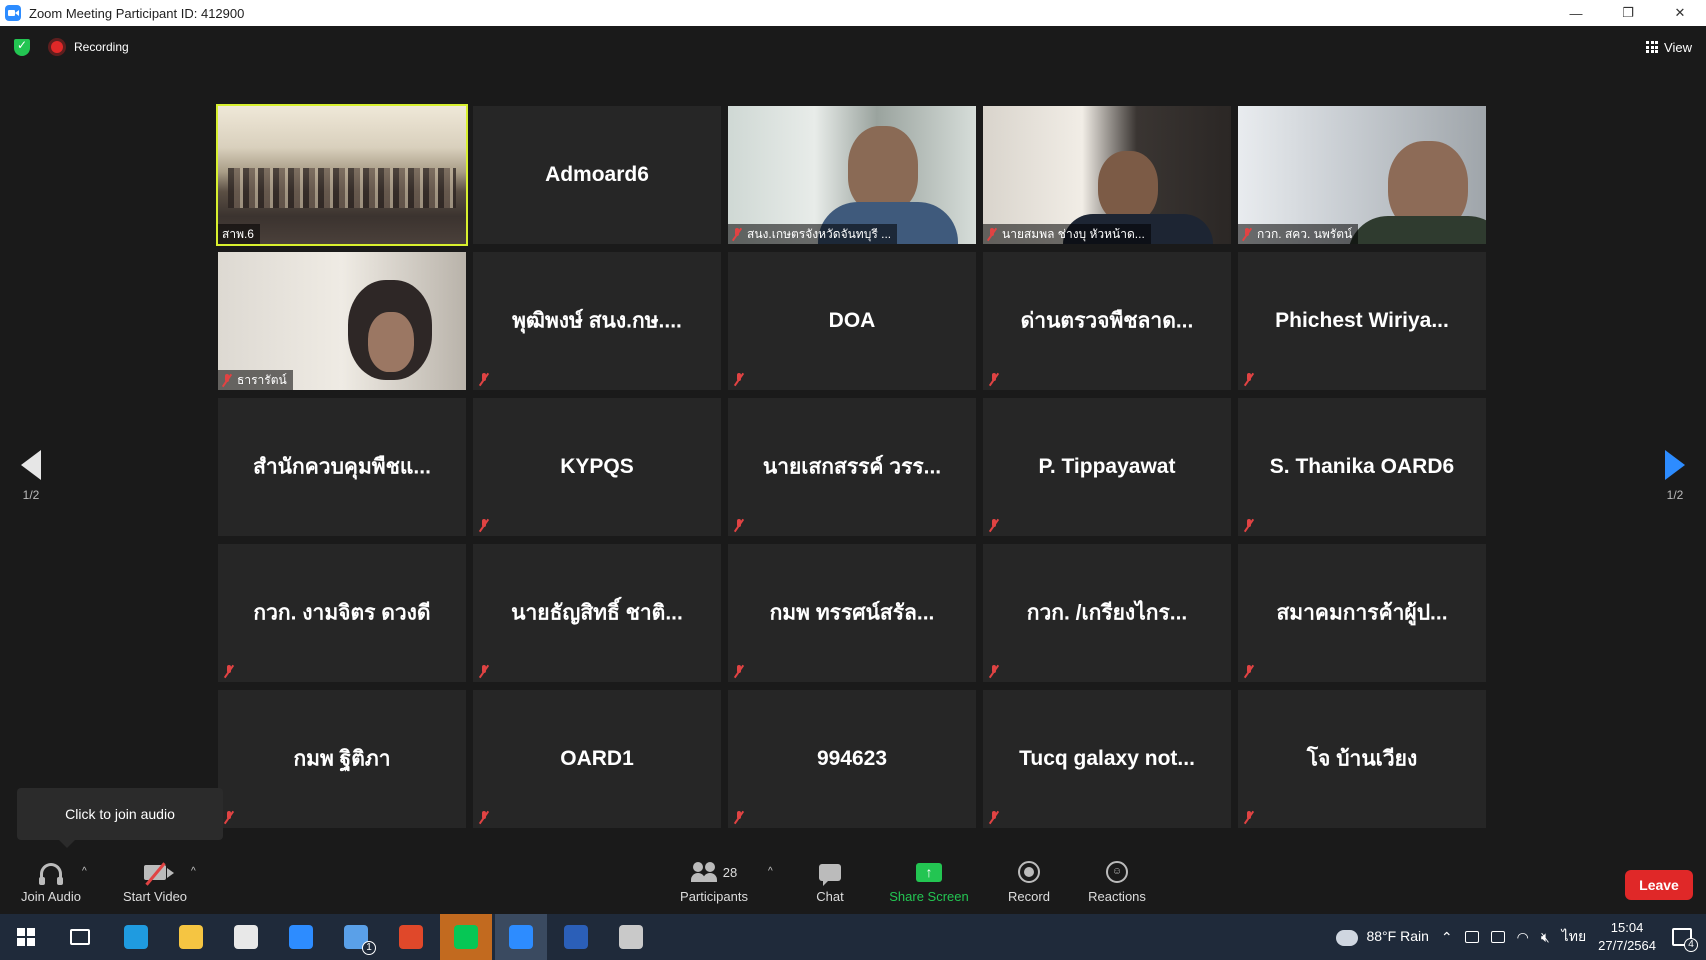  Describe the element at coordinates (239, 234) in the screenshot. I see `participant-label-bar: สาพ.6` at that location.